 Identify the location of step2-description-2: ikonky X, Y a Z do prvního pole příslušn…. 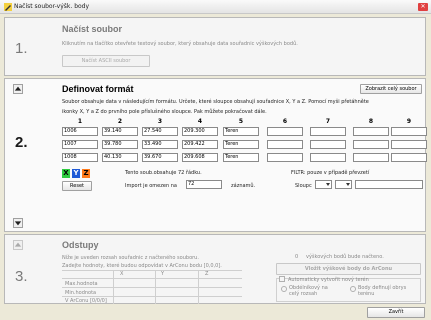
(164, 112).